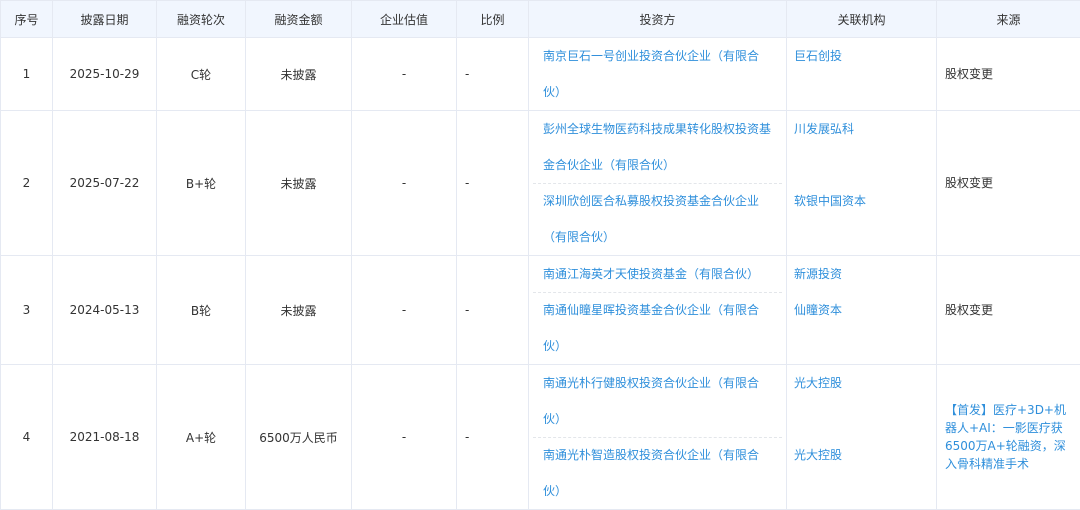  Describe the element at coordinates (862, 310) in the screenshot. I see `cell-org: 新源投资 仙瞳资本` at that location.